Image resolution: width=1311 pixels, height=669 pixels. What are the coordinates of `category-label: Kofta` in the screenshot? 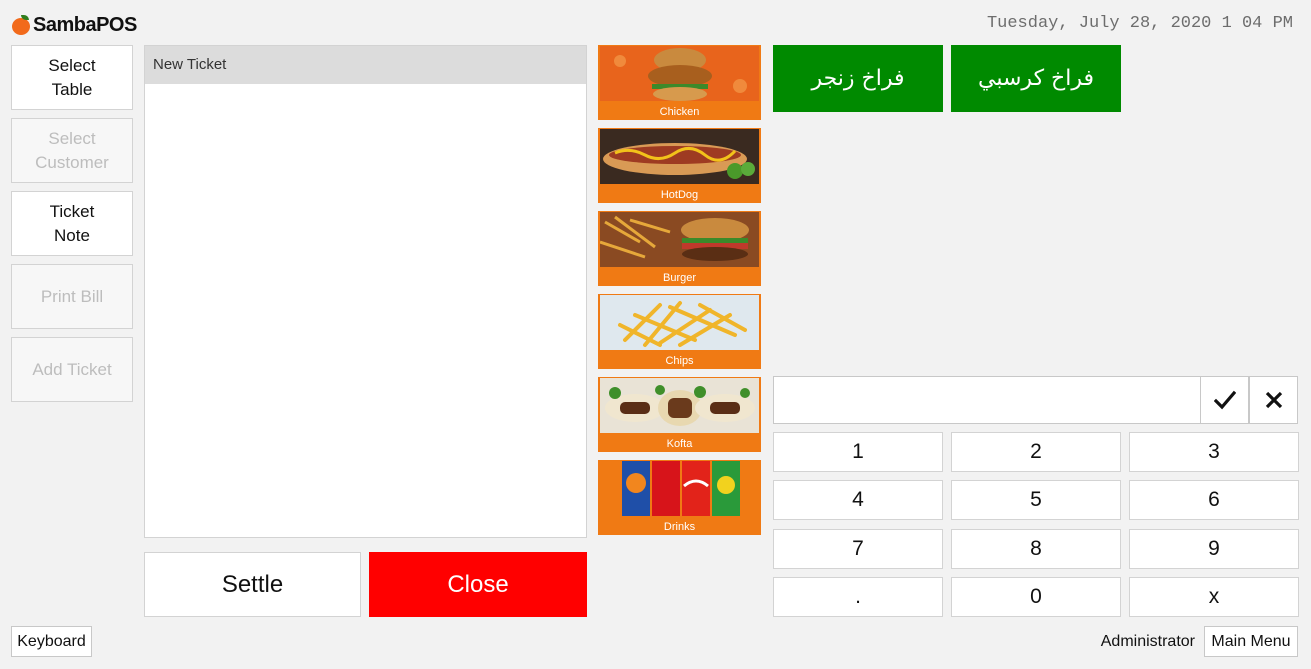 It's located at (679, 444).